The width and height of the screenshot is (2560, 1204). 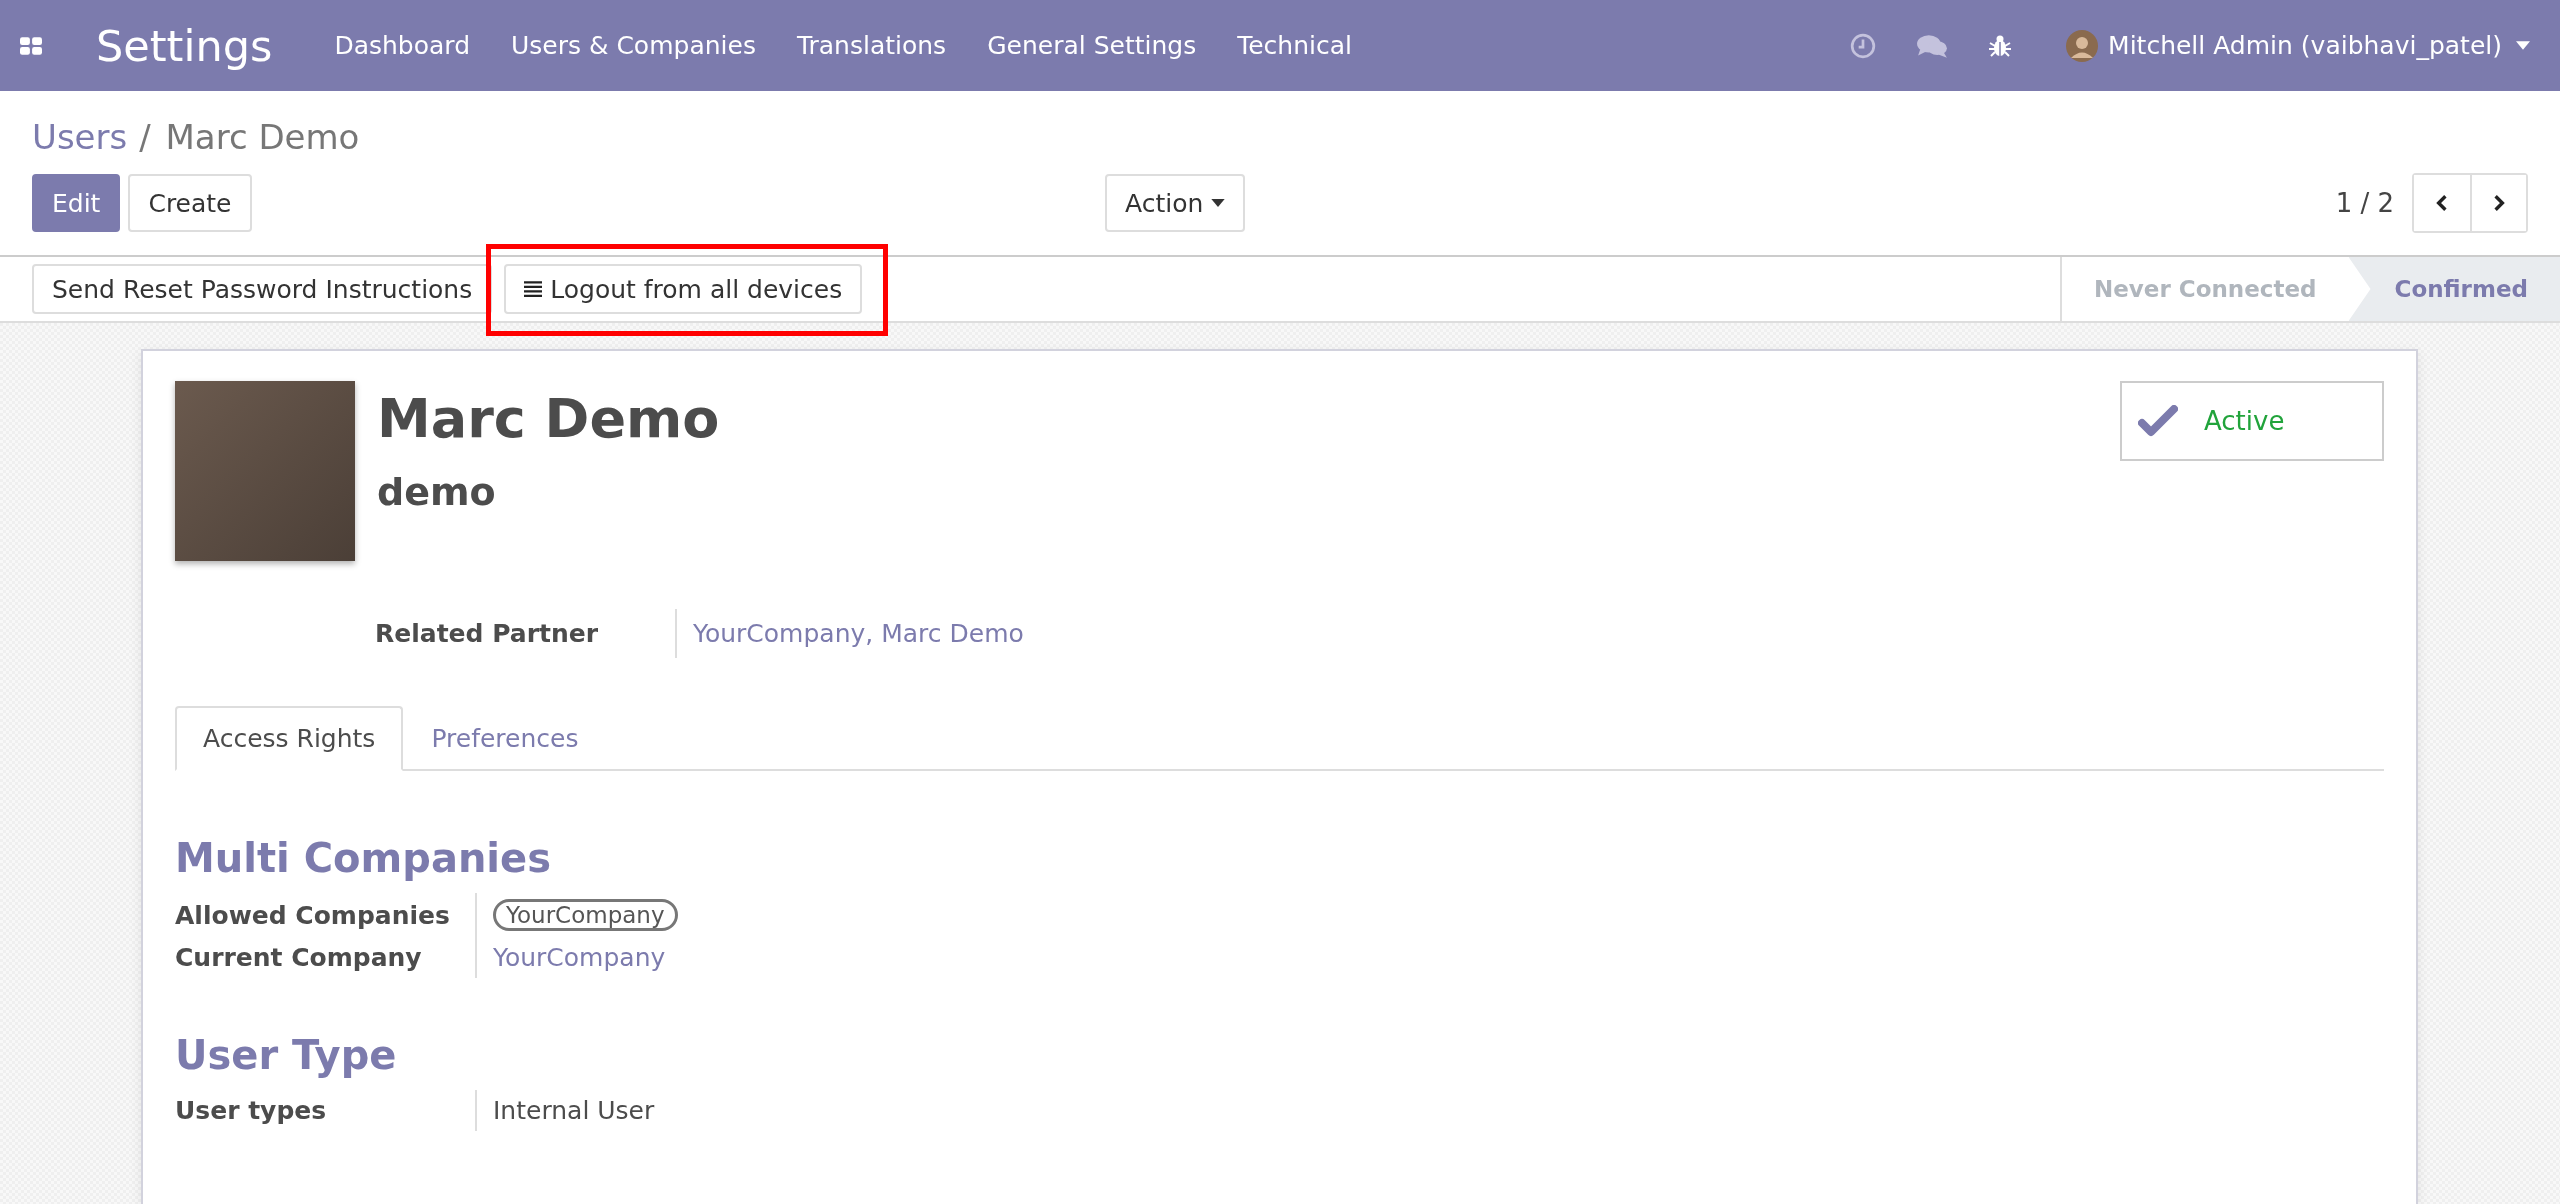 What do you see at coordinates (251, 1111) in the screenshot?
I see `field-label: User types` at bounding box center [251, 1111].